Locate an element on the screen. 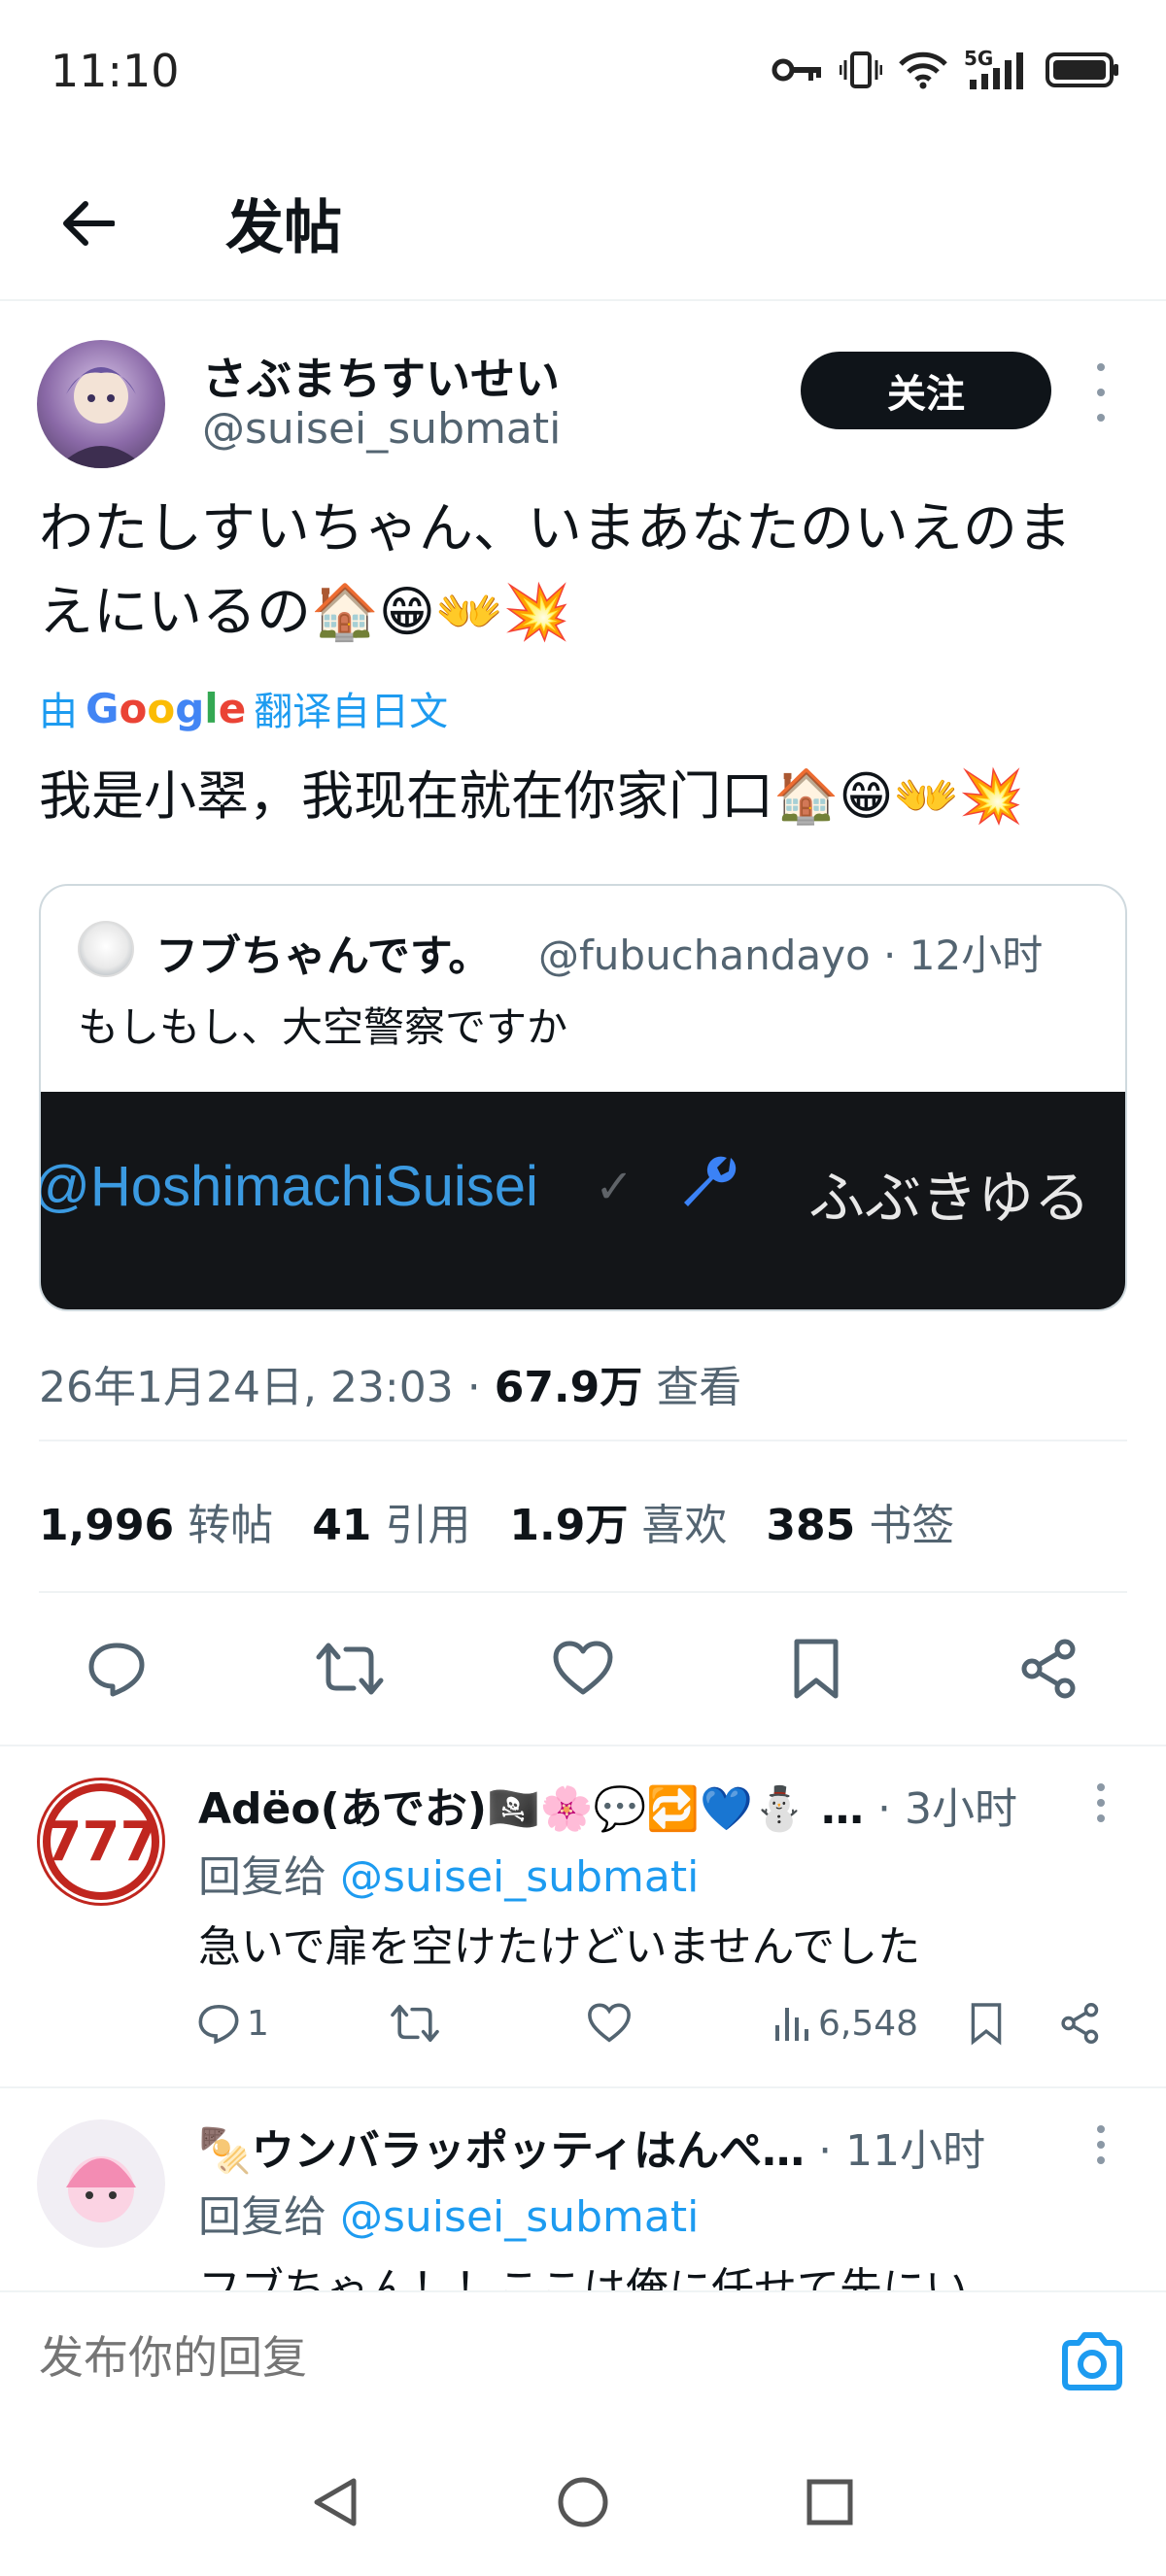  bookmarks-stat: 385 书签 is located at coordinates (860, 1521).